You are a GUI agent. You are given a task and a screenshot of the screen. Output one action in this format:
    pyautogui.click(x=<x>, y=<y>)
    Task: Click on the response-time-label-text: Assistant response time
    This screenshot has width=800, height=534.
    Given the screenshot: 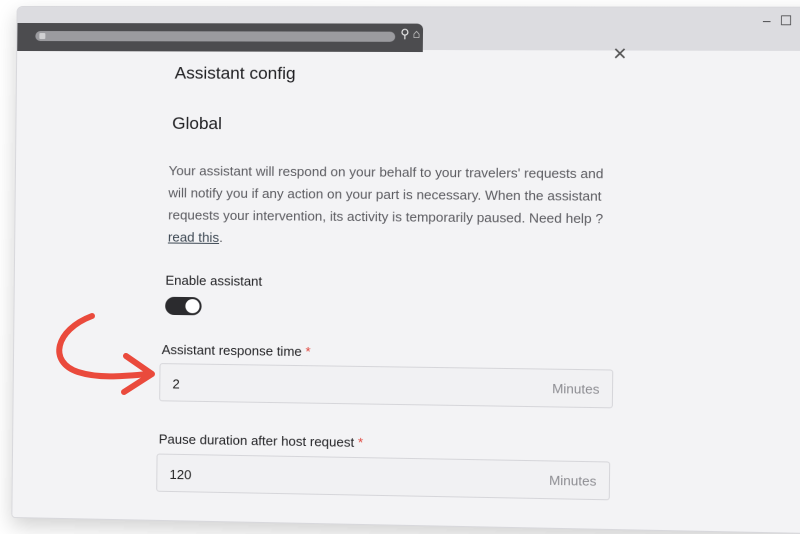 What is the action you would take?
    pyautogui.click(x=231, y=350)
    